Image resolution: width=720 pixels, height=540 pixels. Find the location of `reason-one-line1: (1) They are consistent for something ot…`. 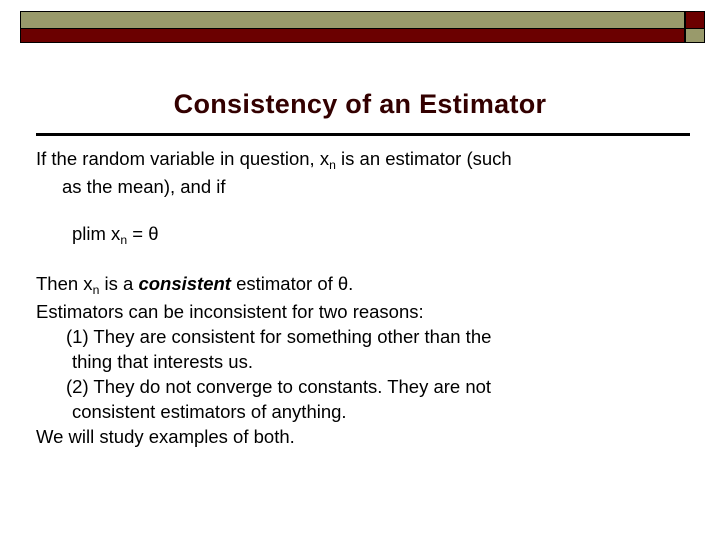

reason-one-line1: (1) They are consistent for something ot… is located at coordinates (279, 336).